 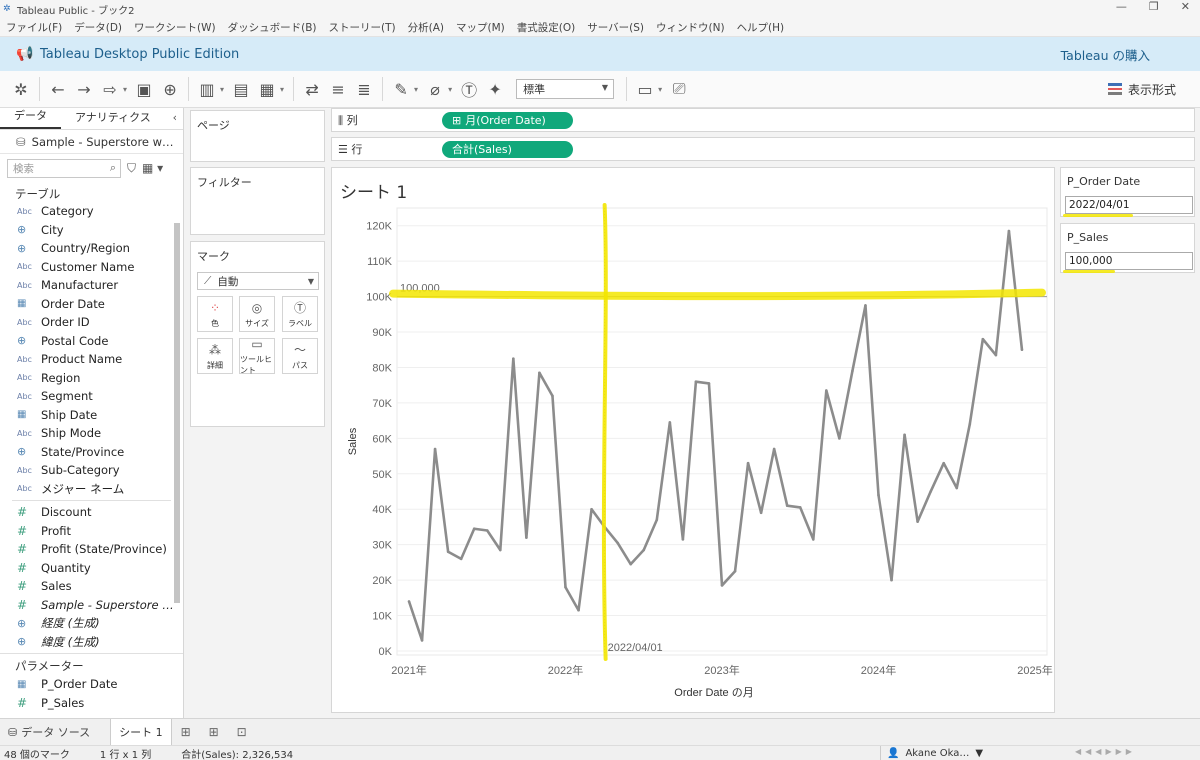 I want to click on path-button: 〜 パス, so click(x=300, y=356).